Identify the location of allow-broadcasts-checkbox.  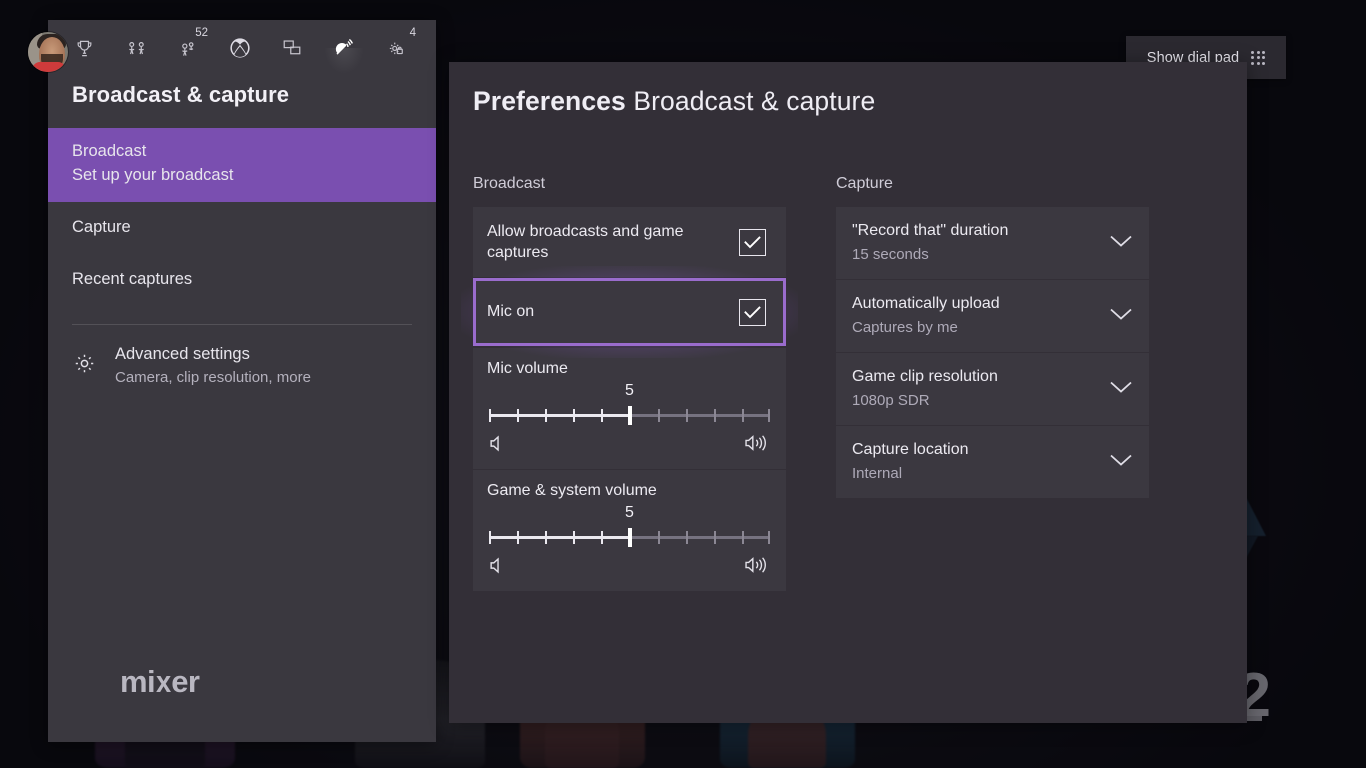
(752, 242).